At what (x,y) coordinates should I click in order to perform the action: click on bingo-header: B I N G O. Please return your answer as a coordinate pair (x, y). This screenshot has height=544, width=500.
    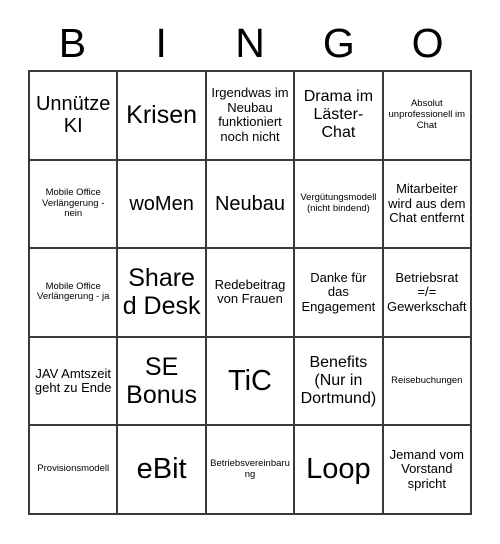
    Looking at the image, I should click on (250, 43).